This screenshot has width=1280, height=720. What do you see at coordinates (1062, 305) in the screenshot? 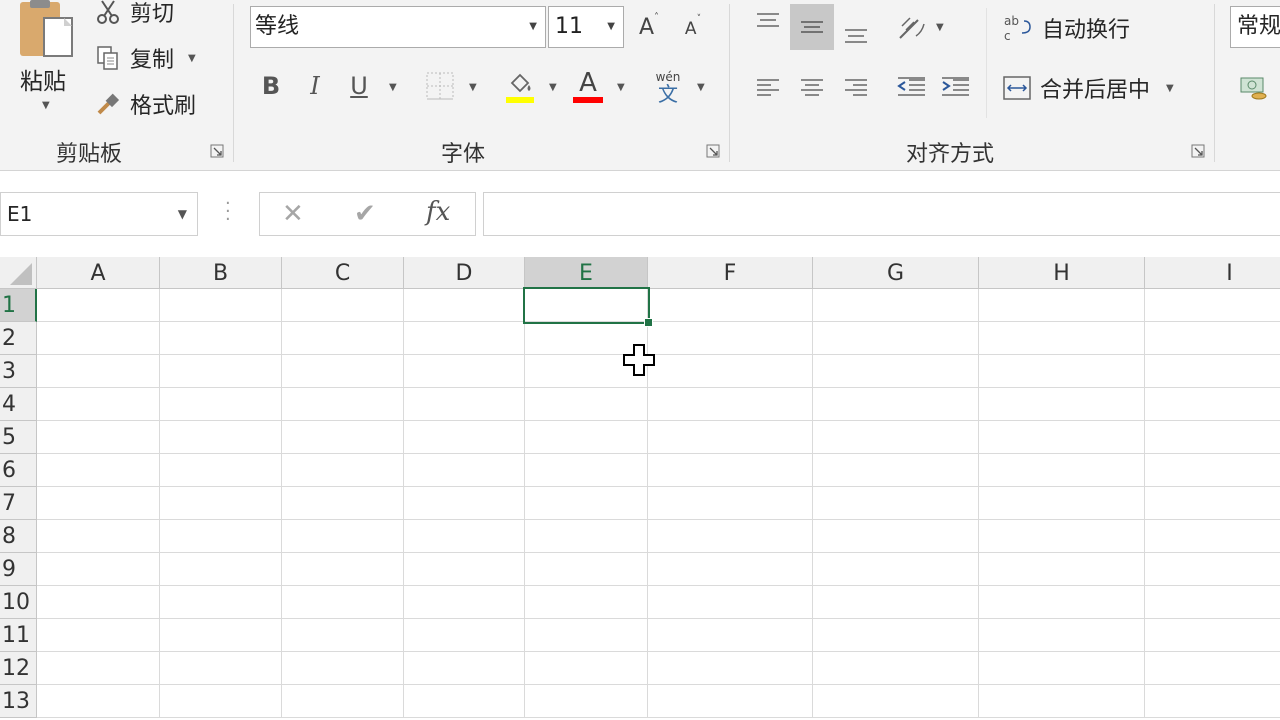
I see `cell-h1` at bounding box center [1062, 305].